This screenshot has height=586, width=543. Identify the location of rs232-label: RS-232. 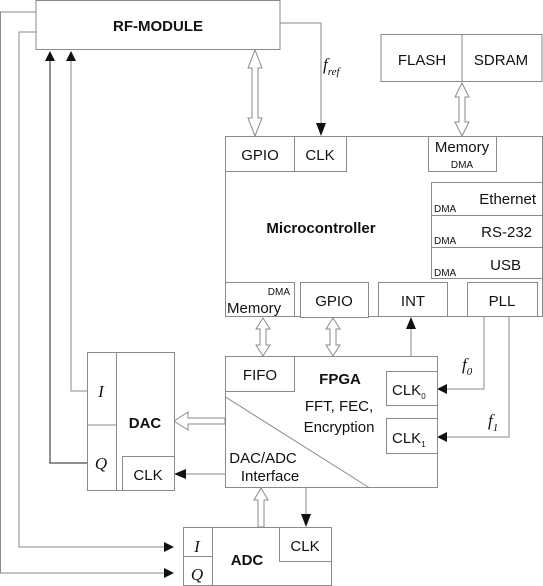
(506, 232).